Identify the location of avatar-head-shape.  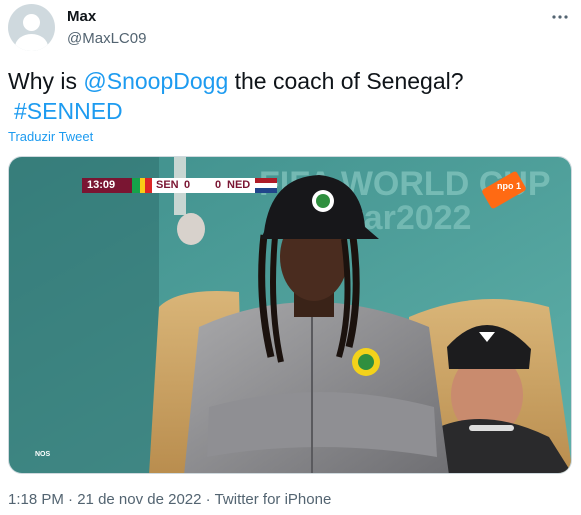
(31, 22).